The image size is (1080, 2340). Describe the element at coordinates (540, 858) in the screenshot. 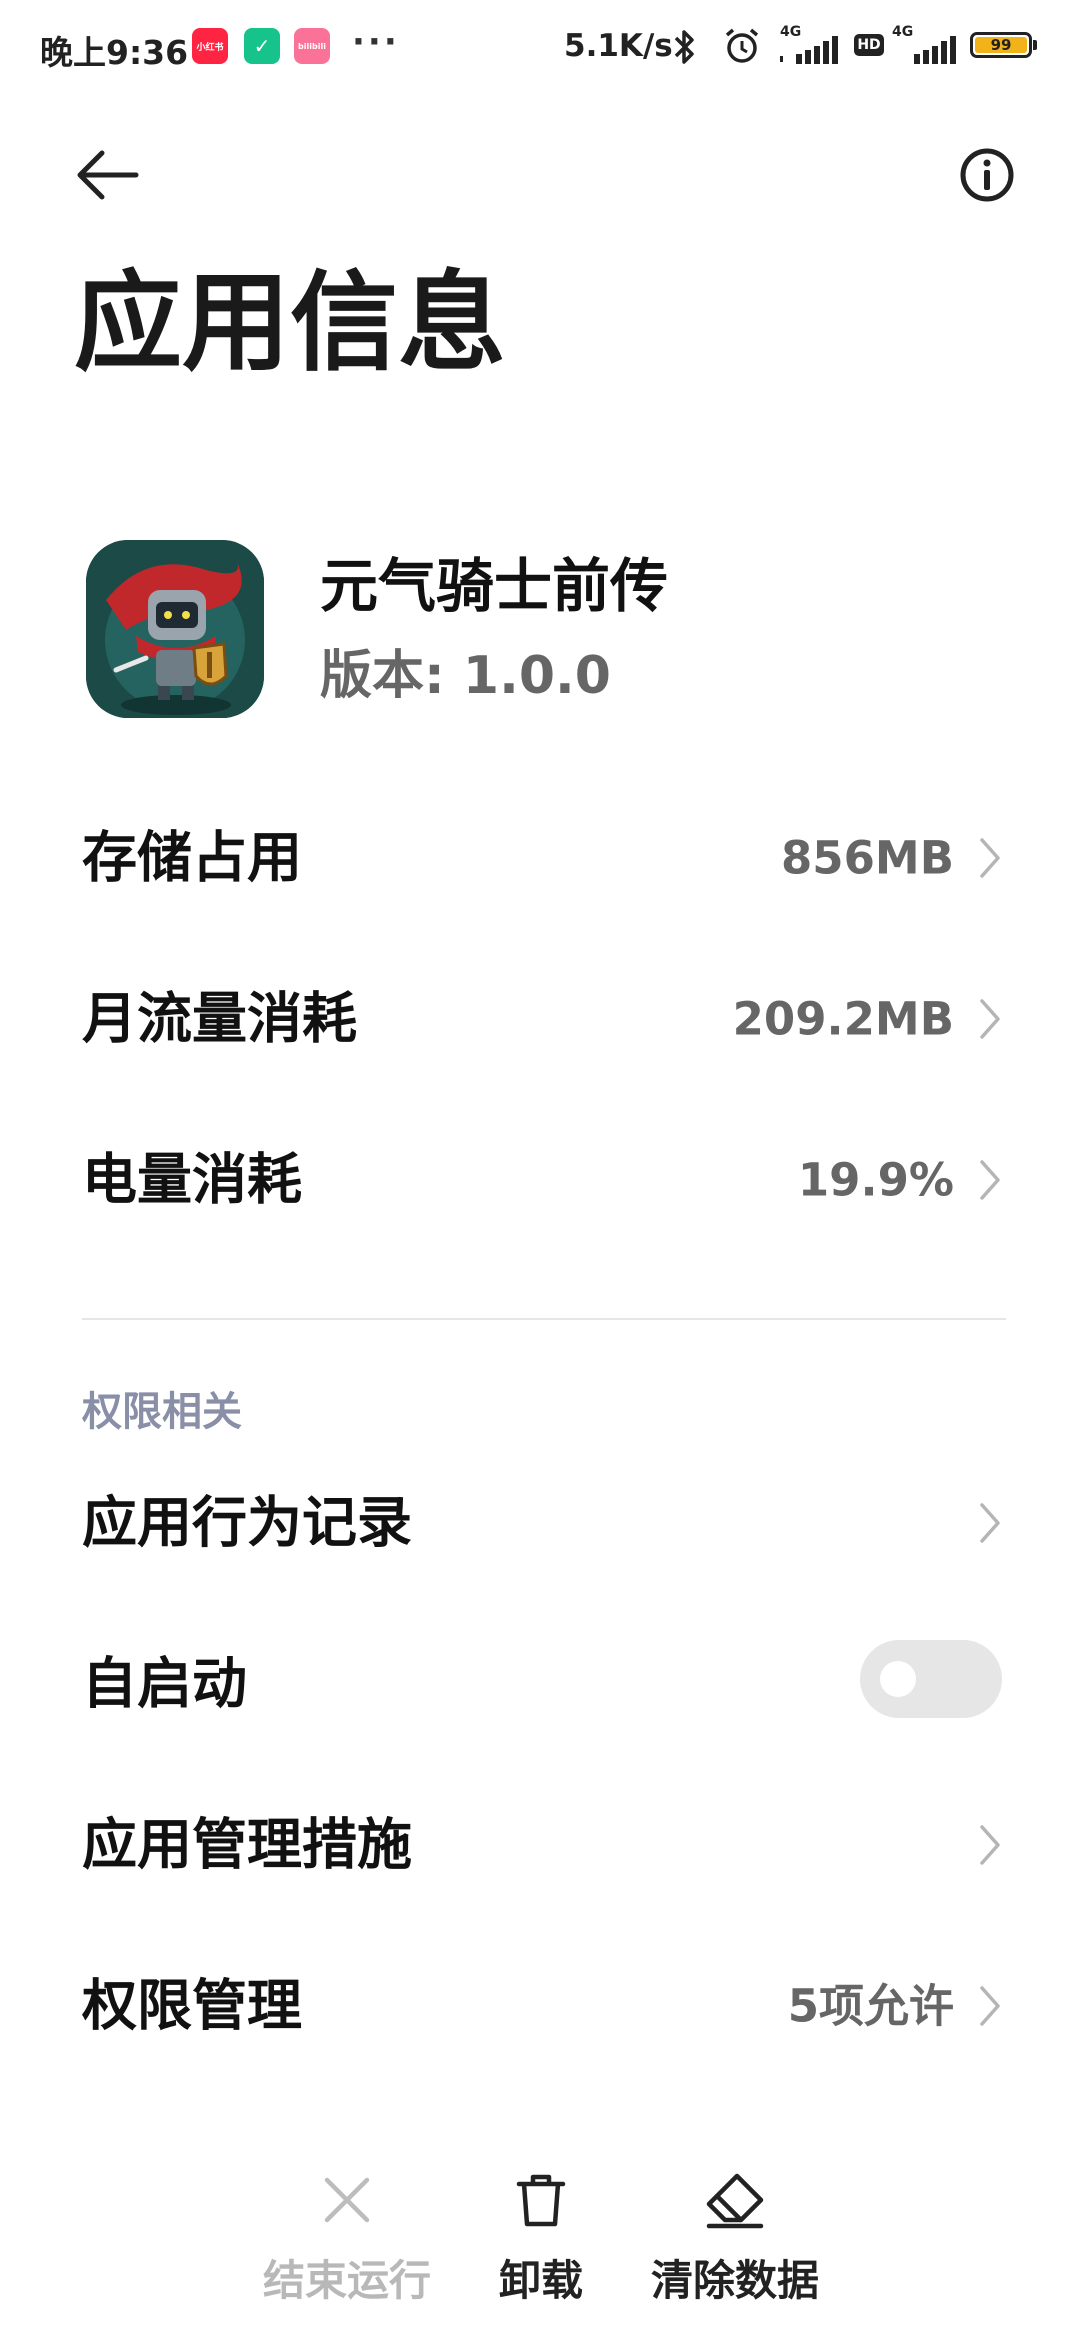

I see `storage-usage-row: 存储占用 856MB` at that location.